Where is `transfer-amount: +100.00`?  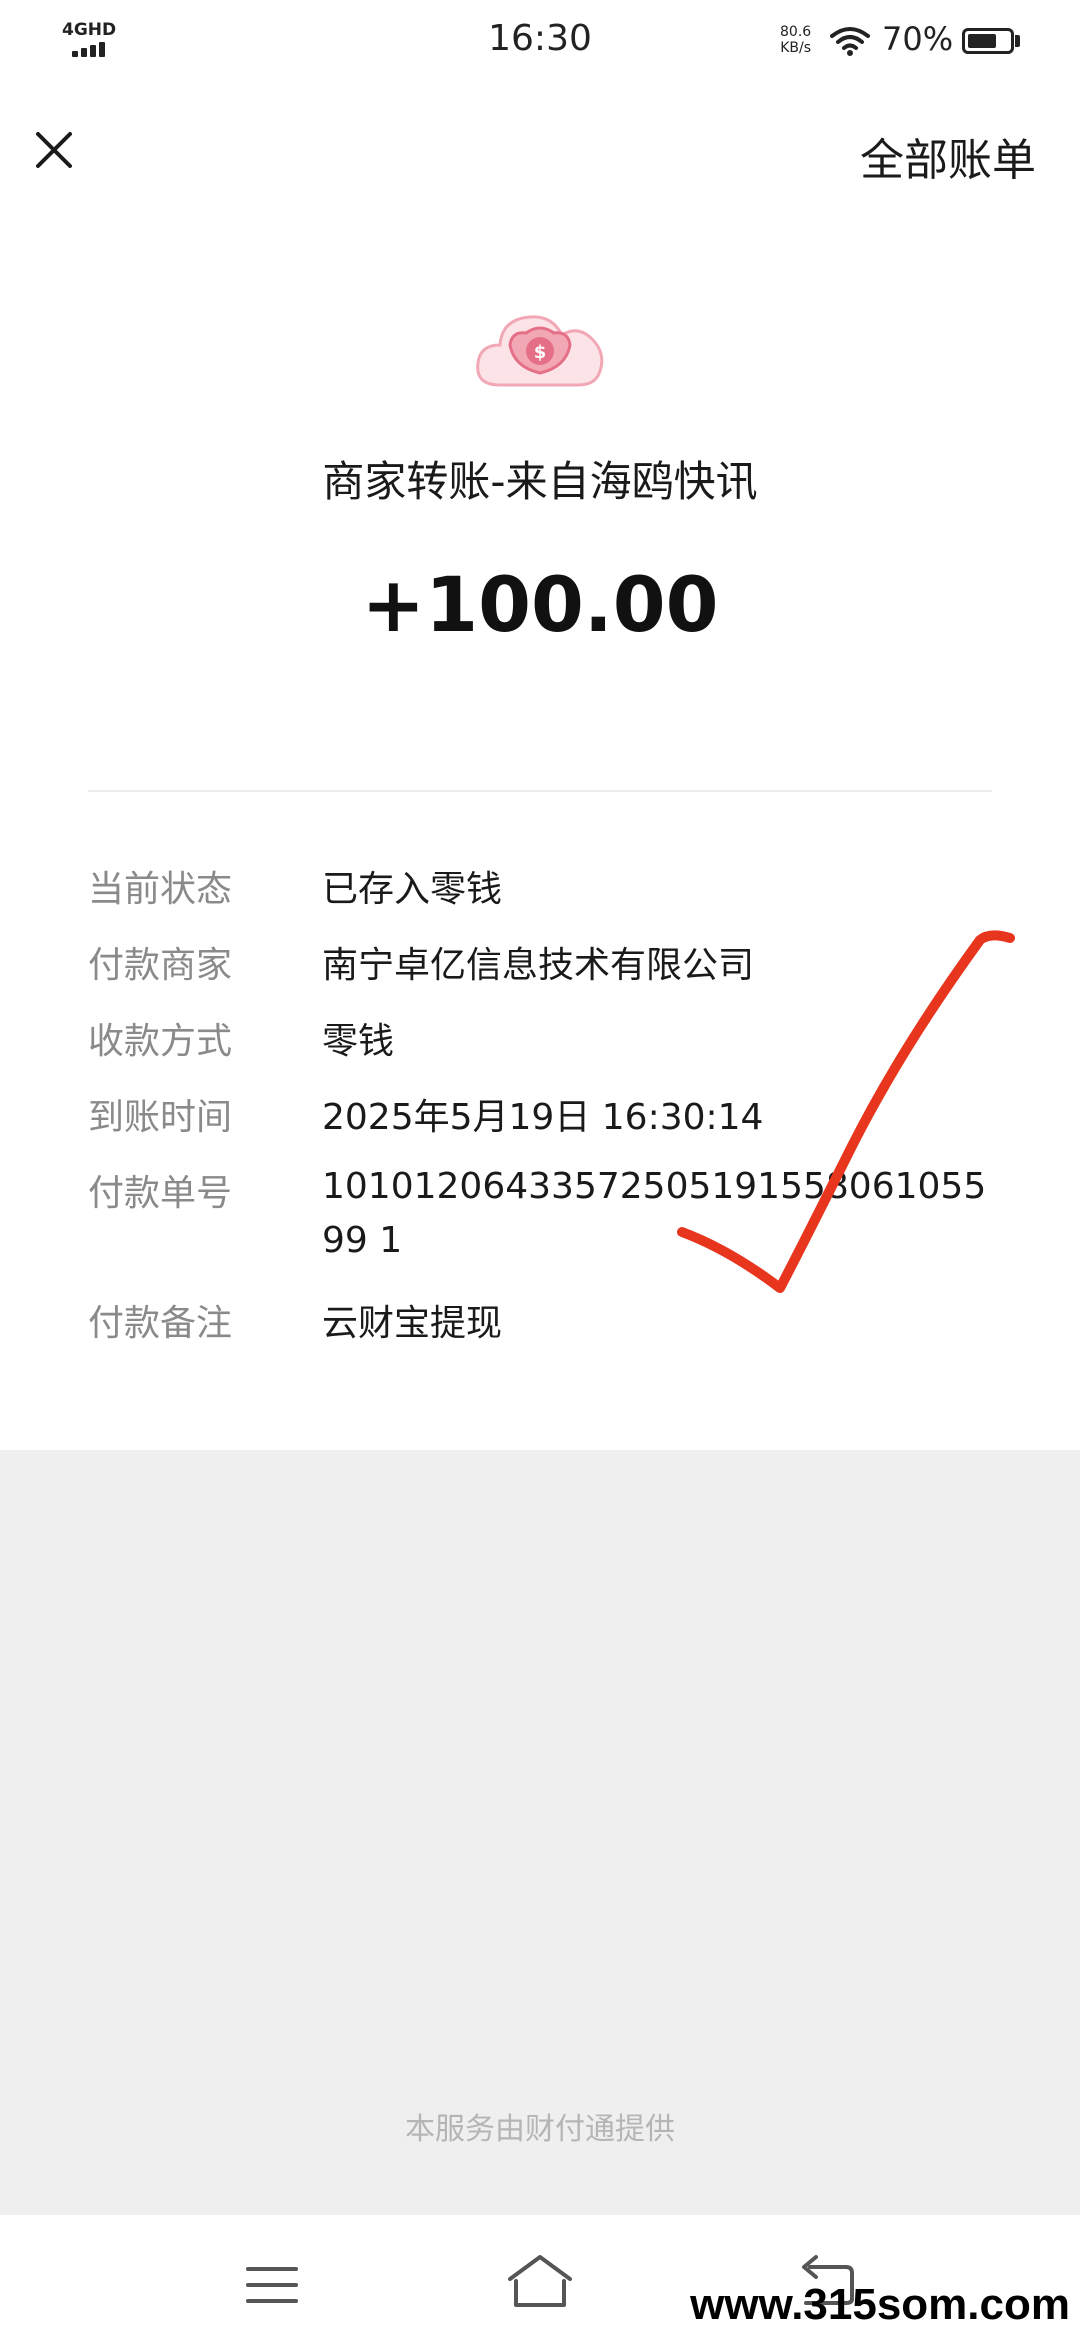 transfer-amount: +100.00 is located at coordinates (540, 604).